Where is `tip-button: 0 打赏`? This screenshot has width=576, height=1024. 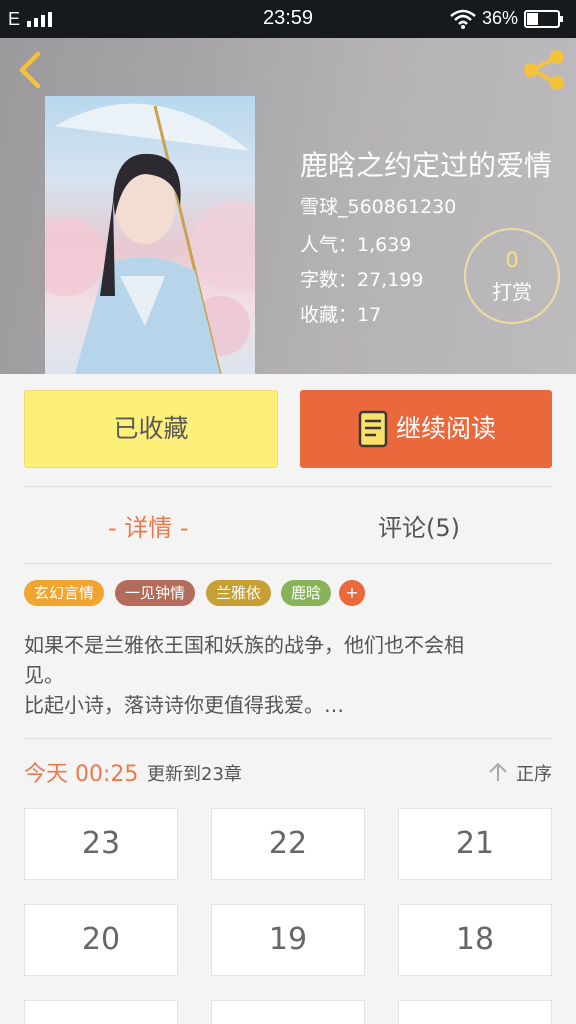
tip-button: 0 打赏 is located at coordinates (512, 276).